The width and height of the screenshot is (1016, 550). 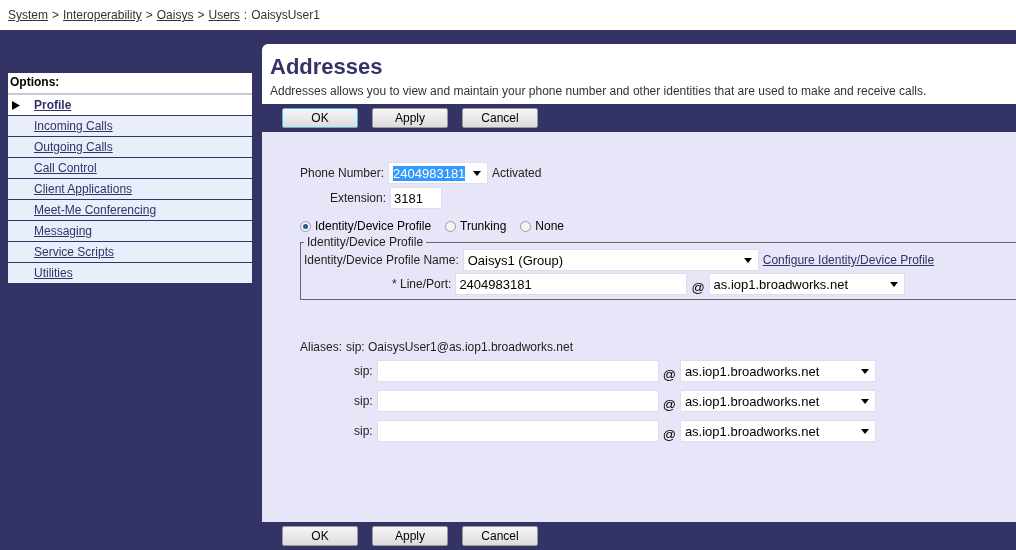 I want to click on radio-option: None, so click(x=542, y=226).